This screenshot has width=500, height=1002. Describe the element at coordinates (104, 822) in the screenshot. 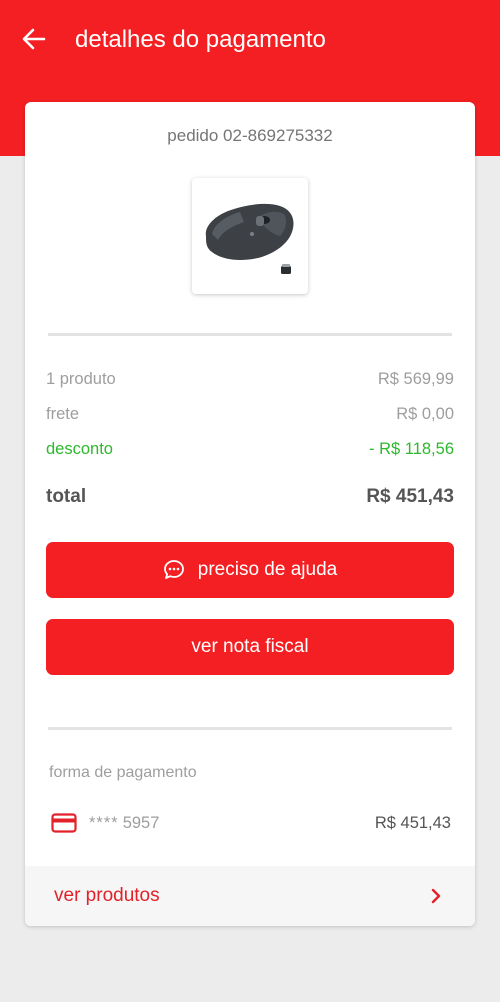

I see `card-mask: ****` at that location.